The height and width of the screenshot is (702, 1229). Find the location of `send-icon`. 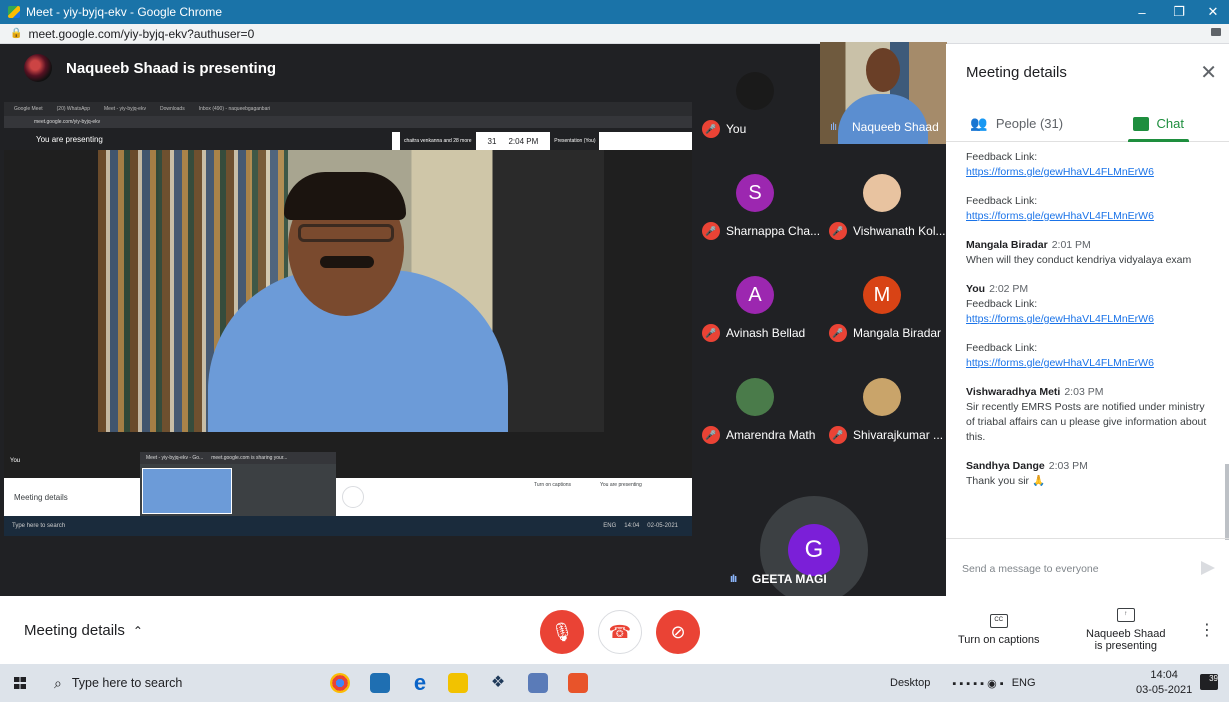

send-icon is located at coordinates (1208, 568).